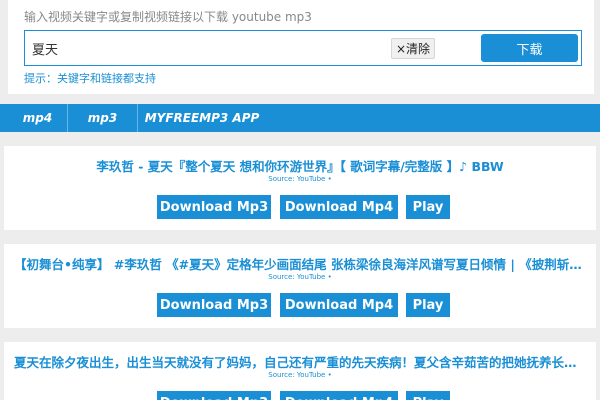 Image resolution: width=600 pixels, height=400 pixels. What do you see at coordinates (90, 78) in the screenshot?
I see `search-tip: 提示：关键字和链接都支持` at bounding box center [90, 78].